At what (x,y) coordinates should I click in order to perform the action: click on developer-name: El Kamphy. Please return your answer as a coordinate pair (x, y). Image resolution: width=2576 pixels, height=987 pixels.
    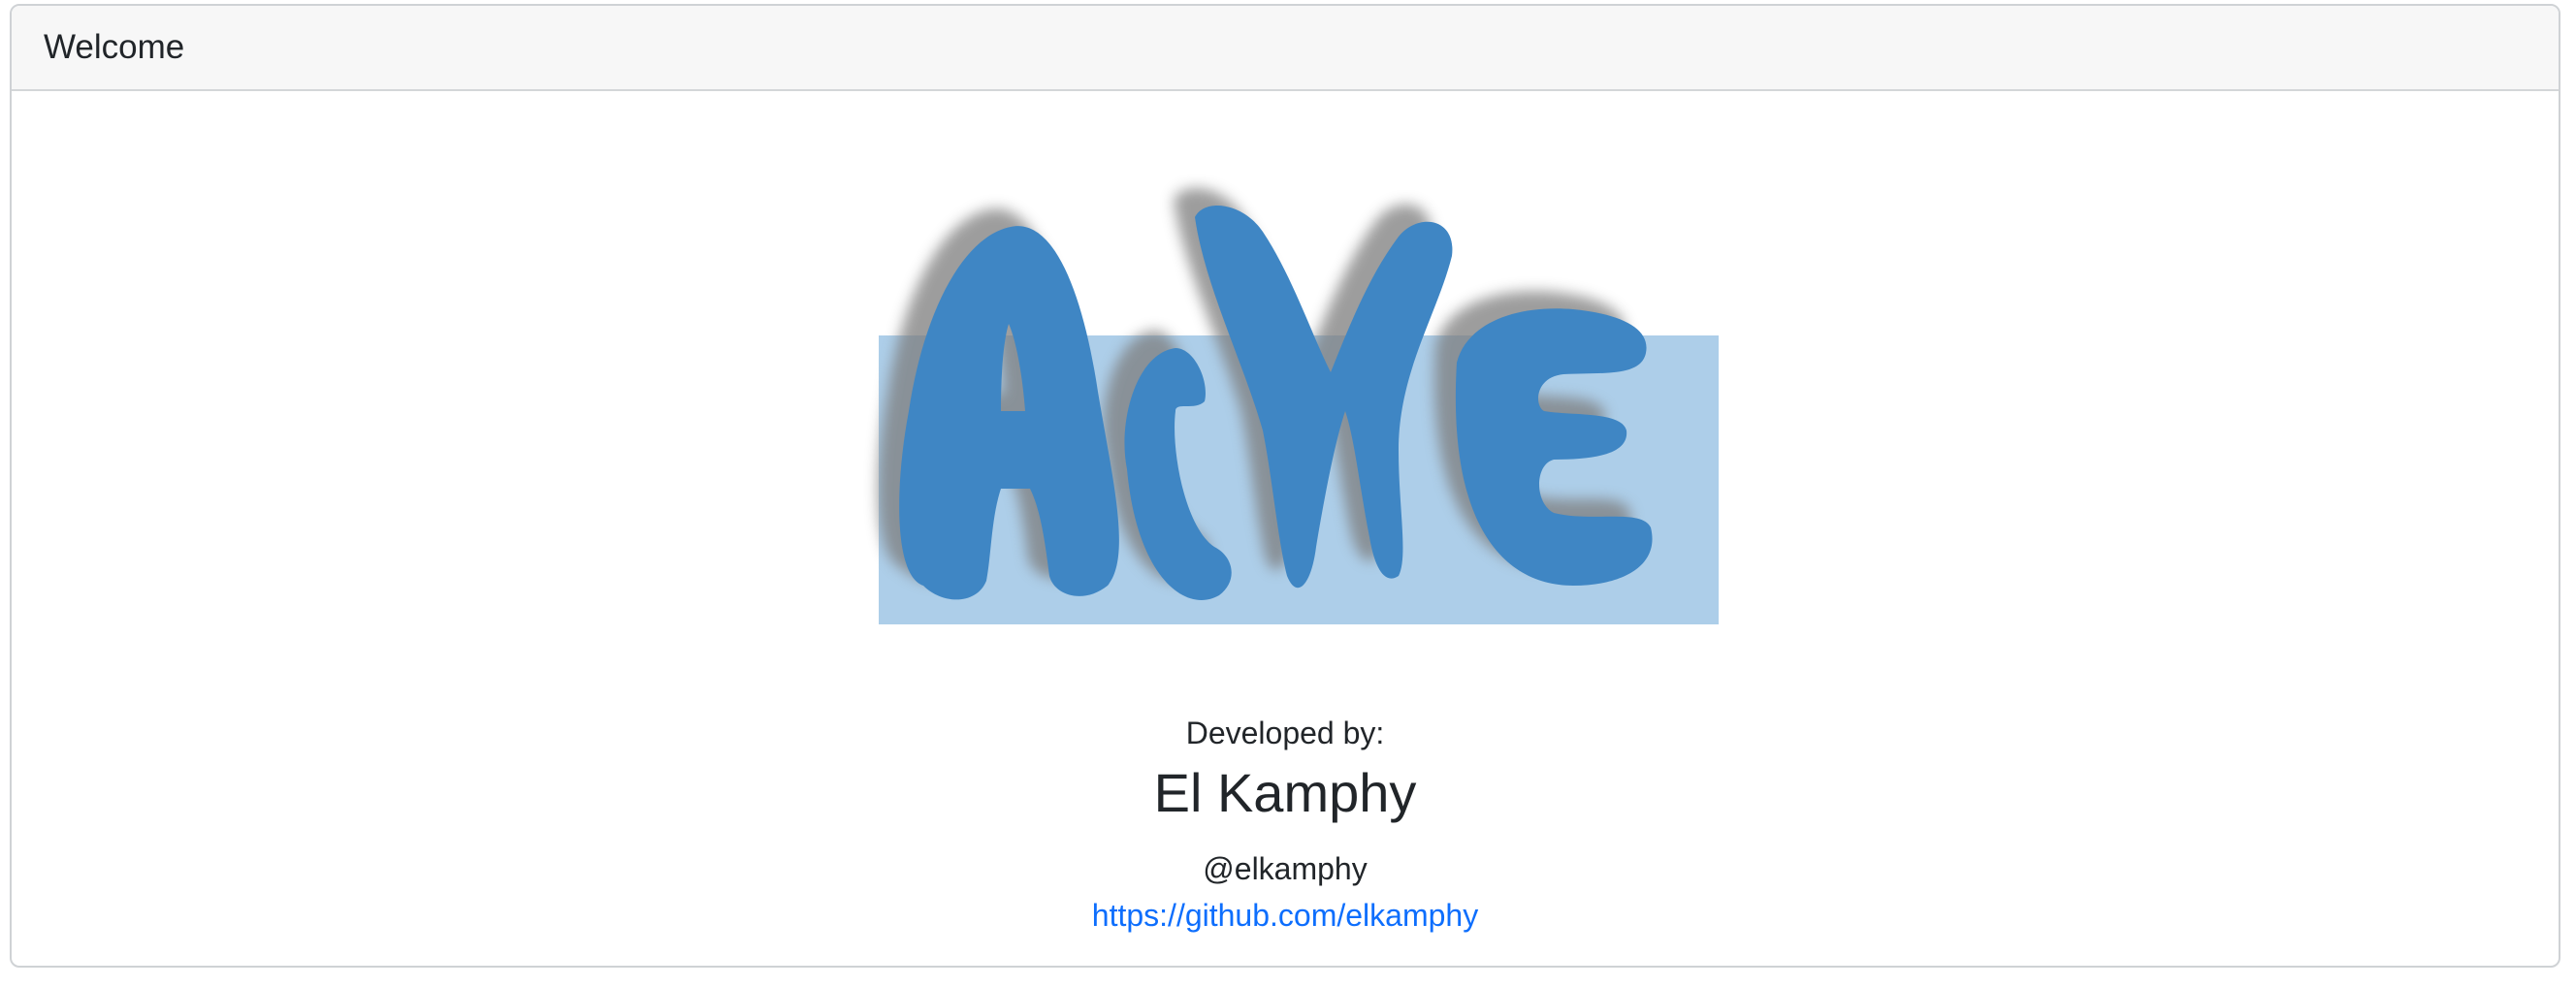
    Looking at the image, I should click on (1285, 792).